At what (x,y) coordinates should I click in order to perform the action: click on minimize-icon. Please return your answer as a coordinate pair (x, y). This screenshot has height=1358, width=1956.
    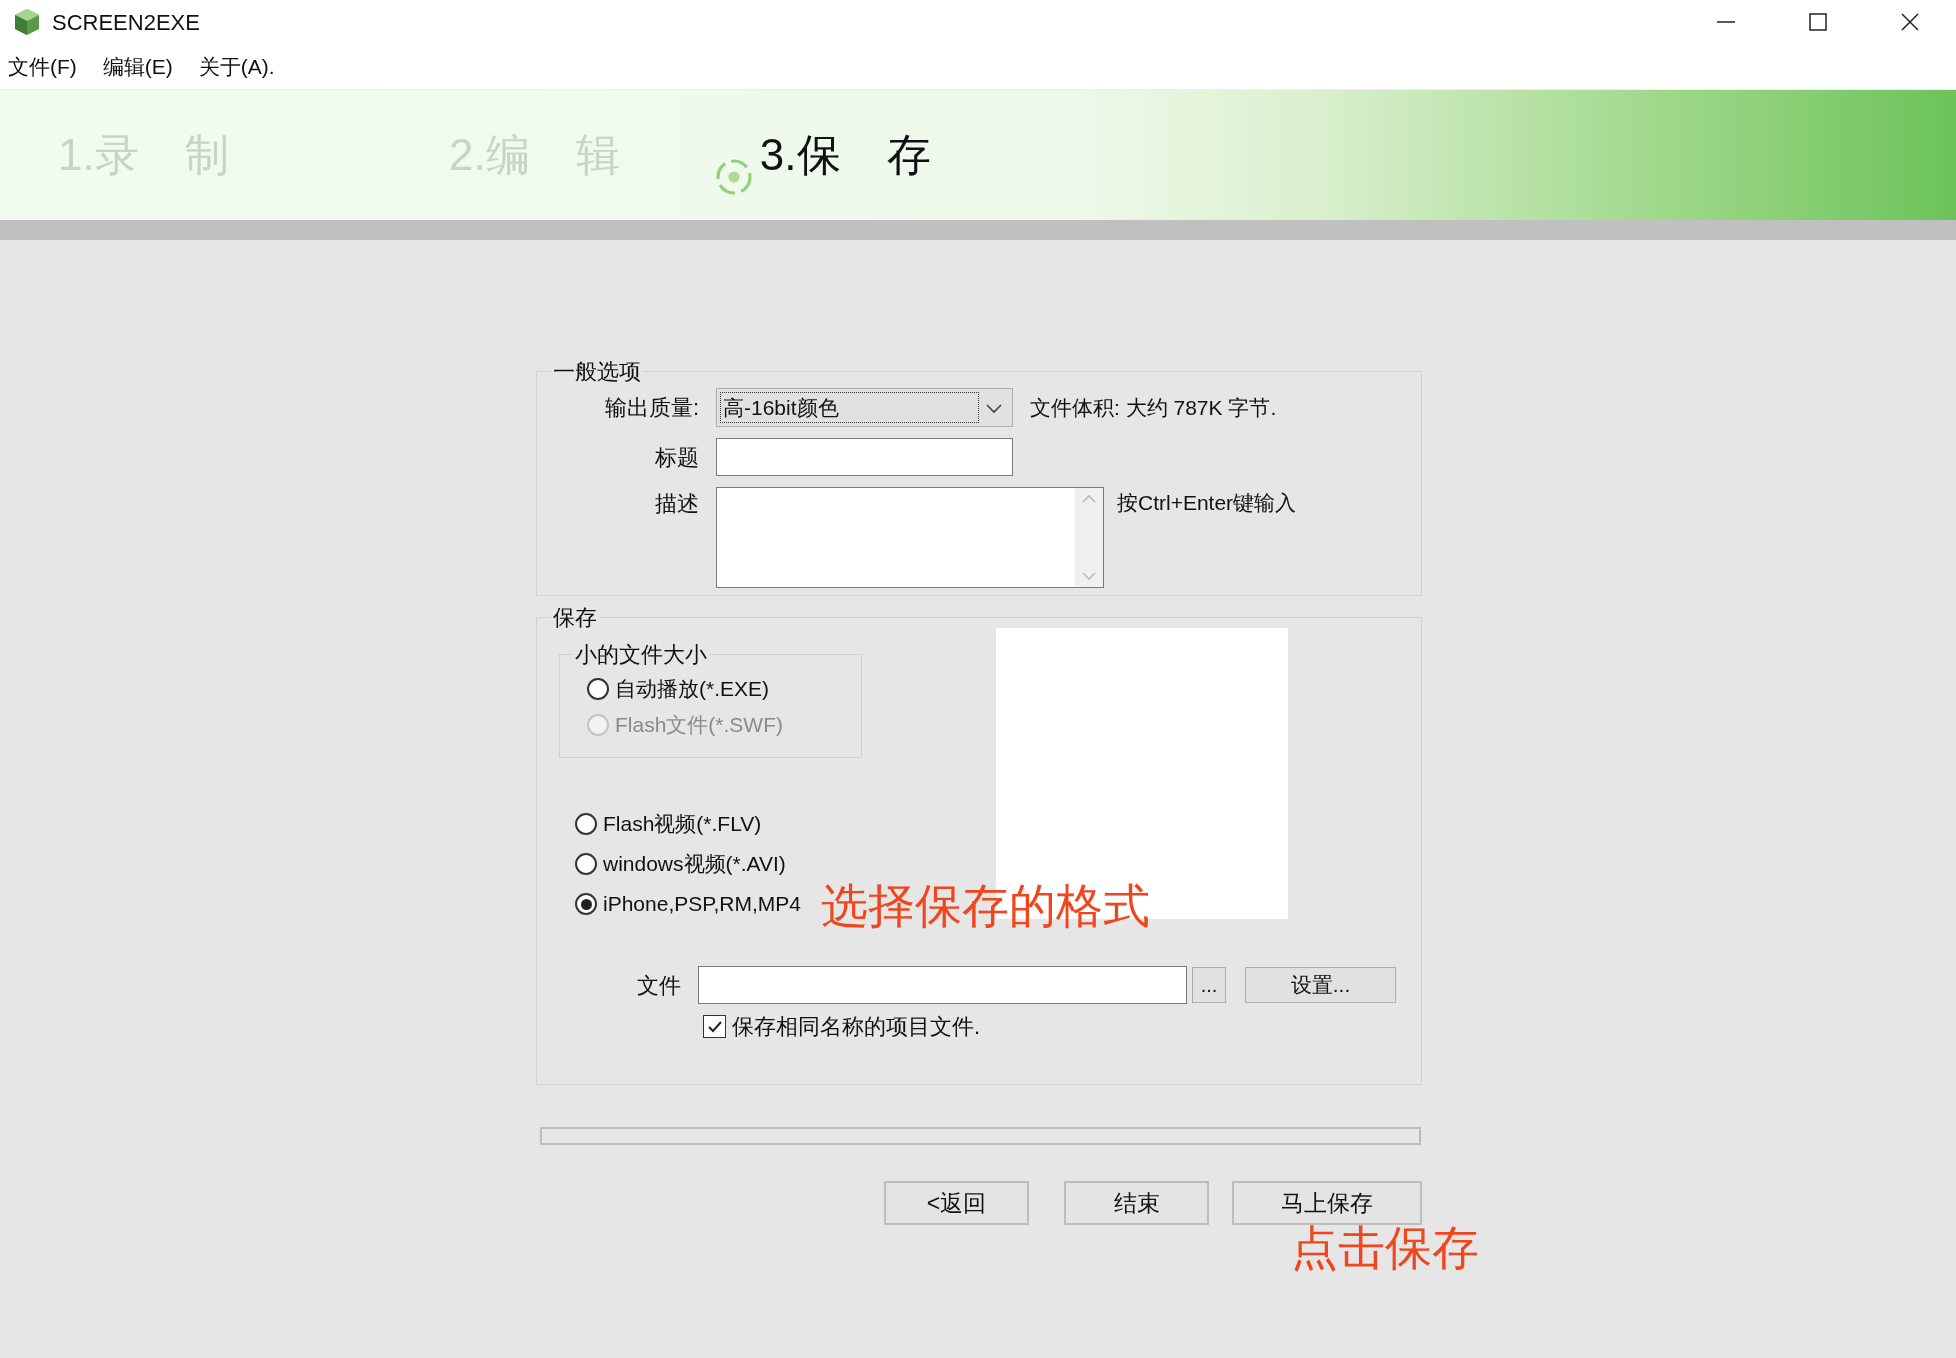
    Looking at the image, I should click on (1726, 22).